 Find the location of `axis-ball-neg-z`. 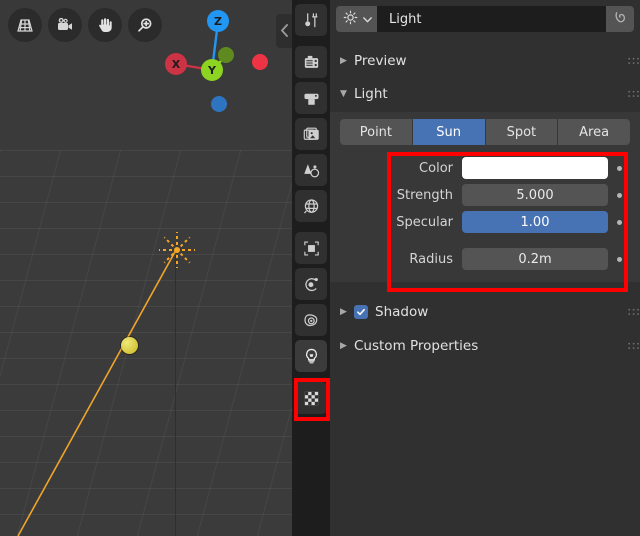

axis-ball-neg-z is located at coordinates (219, 104).